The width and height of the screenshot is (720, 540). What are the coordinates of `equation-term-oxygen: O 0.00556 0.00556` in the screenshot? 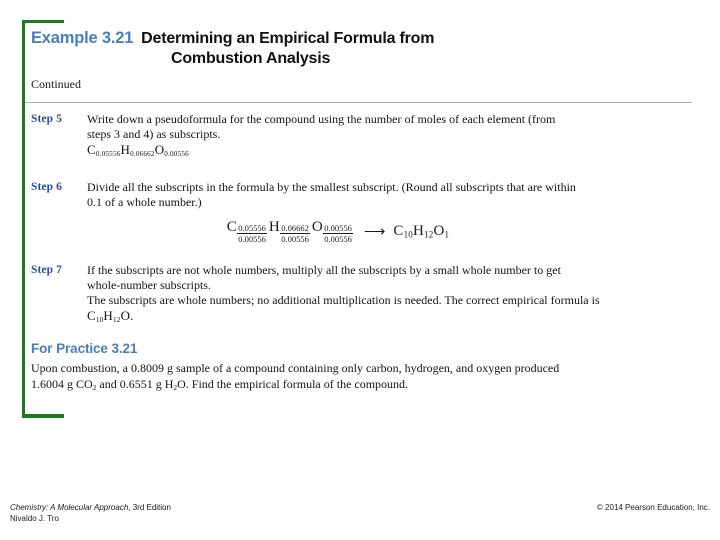 It's located at (333, 231).